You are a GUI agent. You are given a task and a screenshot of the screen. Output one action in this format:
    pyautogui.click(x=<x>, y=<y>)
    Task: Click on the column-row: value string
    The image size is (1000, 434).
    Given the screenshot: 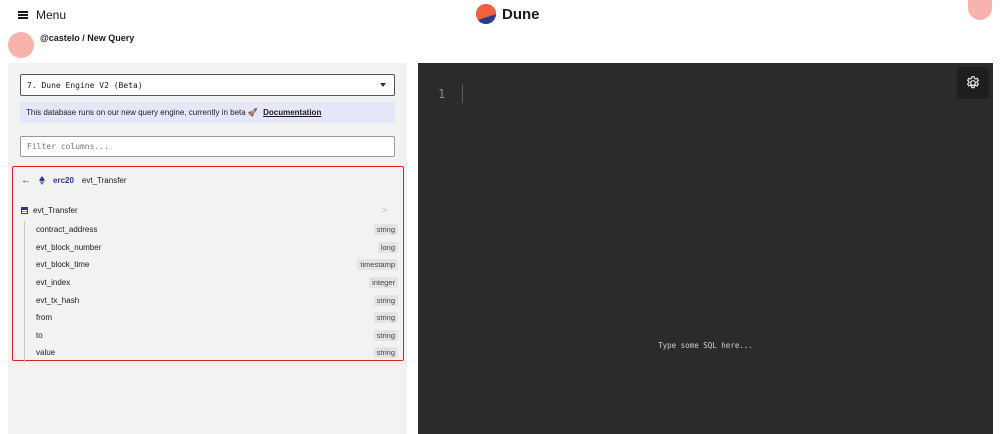 What is the action you would take?
    pyautogui.click(x=211, y=353)
    